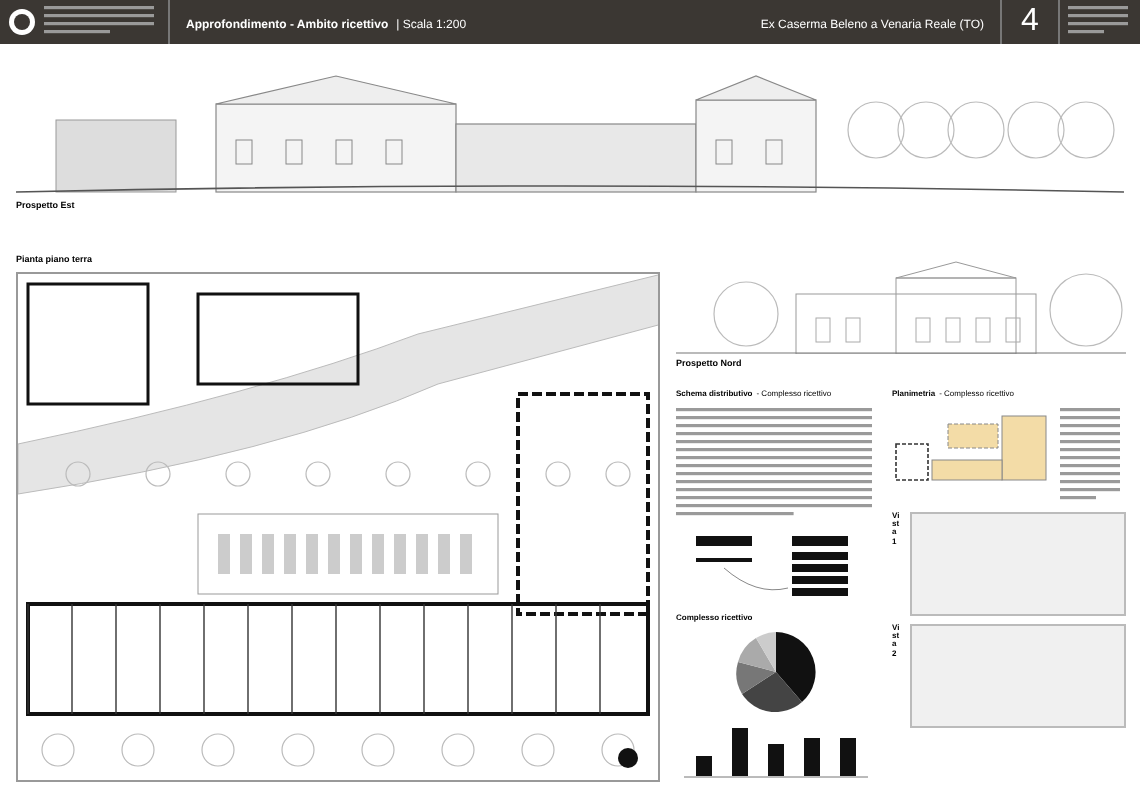 The width and height of the screenshot is (1140, 806). I want to click on area-pie-chart-drawing, so click(776, 671).